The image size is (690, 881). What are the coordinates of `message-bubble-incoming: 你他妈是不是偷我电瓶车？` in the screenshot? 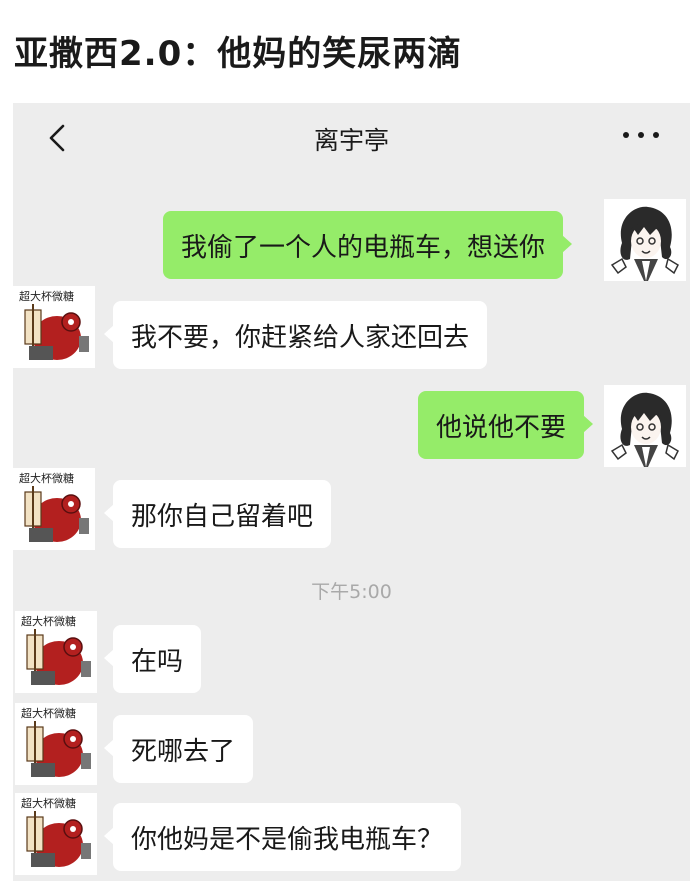 It's located at (282, 837).